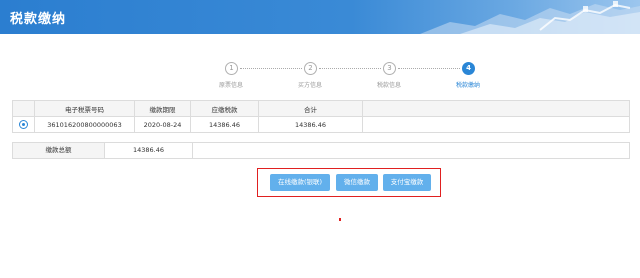  Describe the element at coordinates (345, 77) in the screenshot. I see `progress-stepper: 1 2 3 4 原票信息 买方信息 税款信息 税款缴纳` at that location.